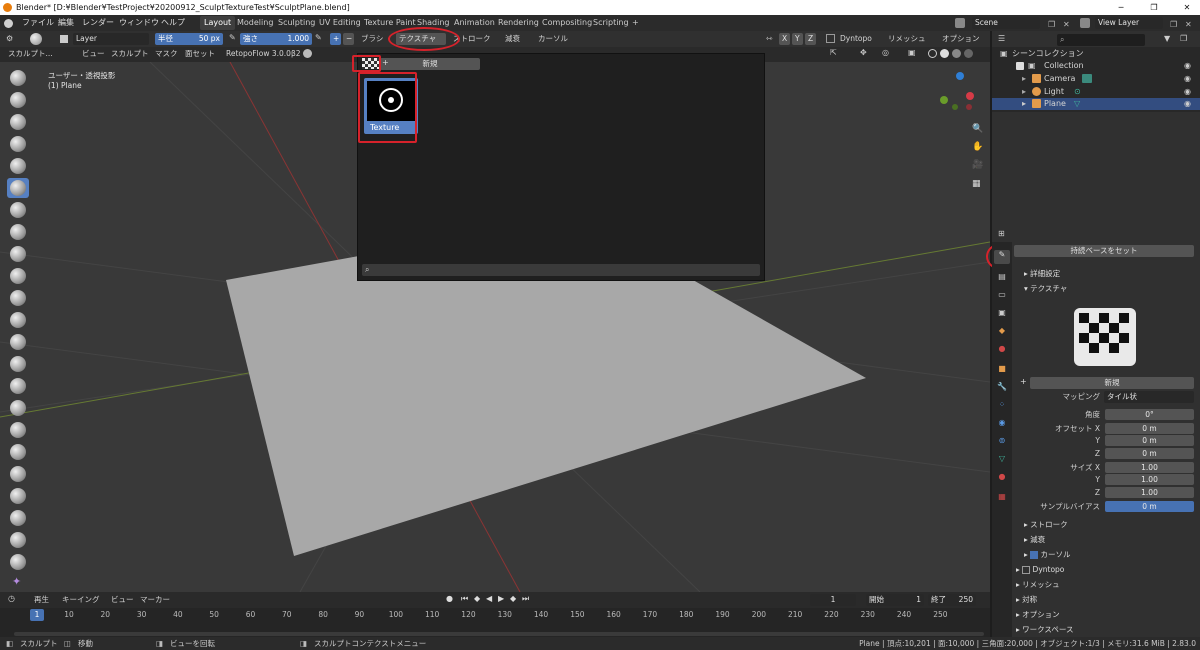  What do you see at coordinates (1001, 233) in the screenshot?
I see `properties-editor-icon: ⊞` at bounding box center [1001, 233].